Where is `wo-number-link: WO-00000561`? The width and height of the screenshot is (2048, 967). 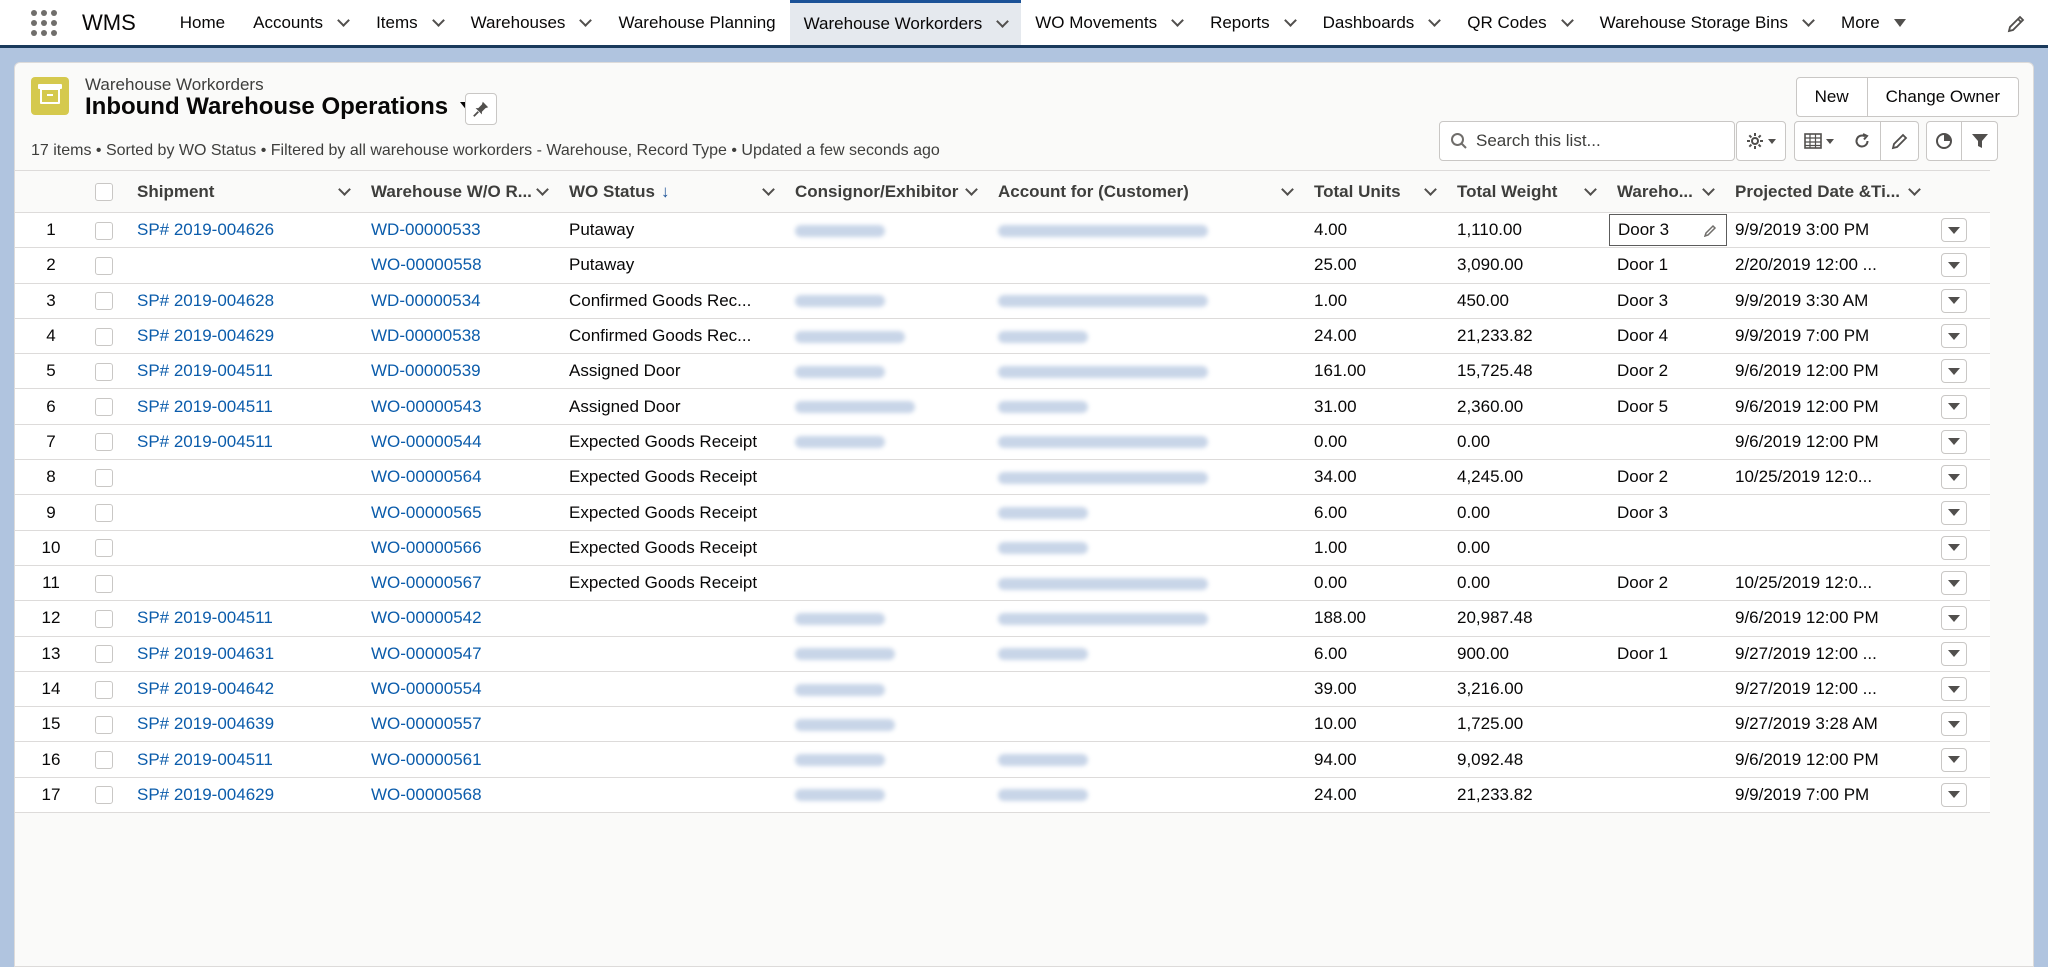
wo-number-link: WO-00000561 is located at coordinates (426, 759).